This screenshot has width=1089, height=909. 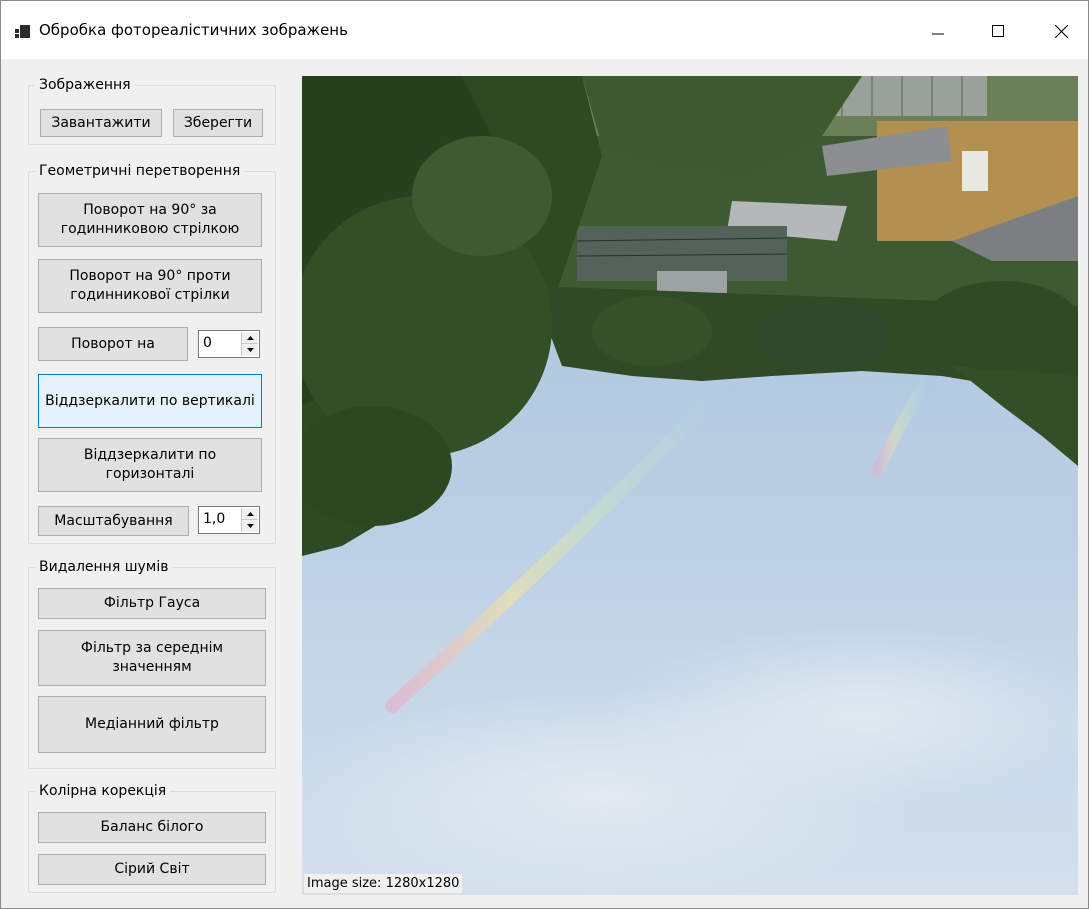 I want to click on scale-value: 1,0, so click(x=214, y=519).